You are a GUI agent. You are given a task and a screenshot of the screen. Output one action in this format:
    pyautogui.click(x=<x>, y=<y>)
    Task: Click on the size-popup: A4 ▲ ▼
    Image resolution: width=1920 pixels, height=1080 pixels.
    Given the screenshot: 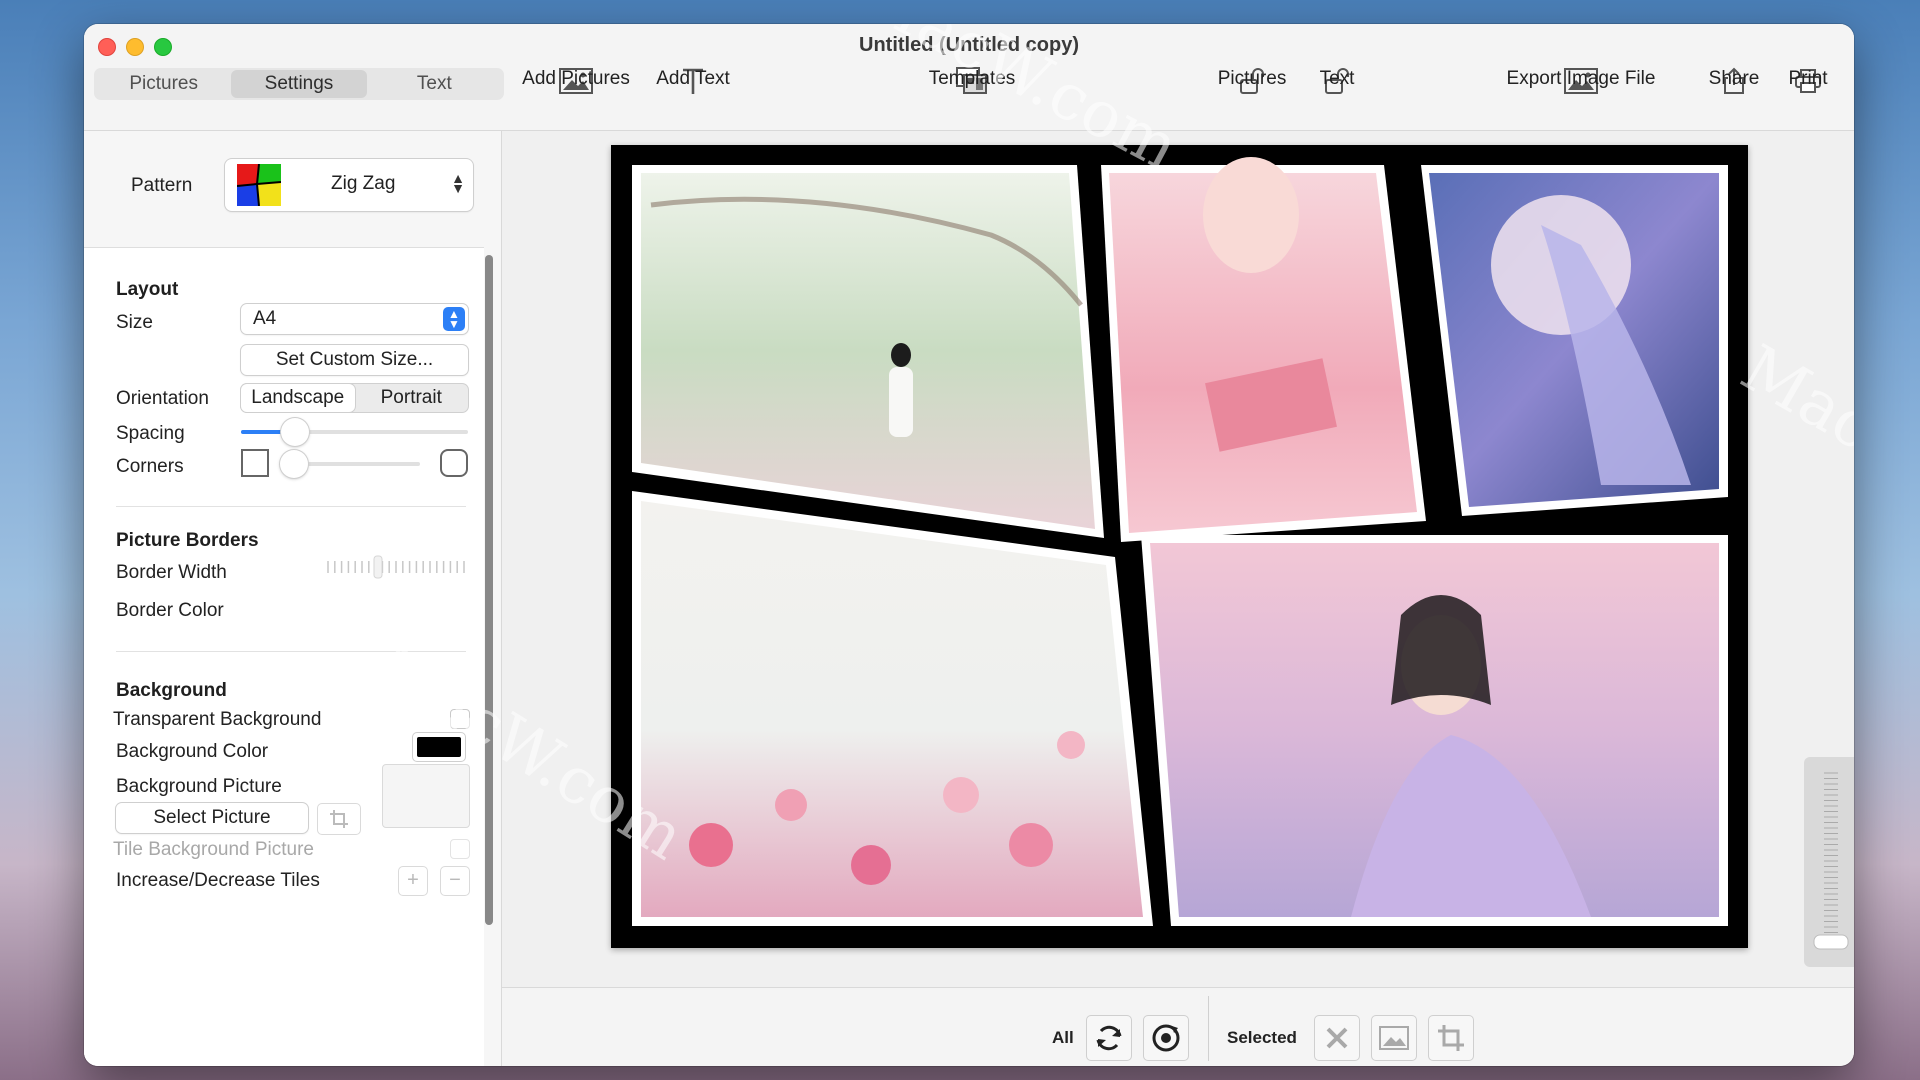 What is the action you would take?
    pyautogui.click(x=354, y=319)
    